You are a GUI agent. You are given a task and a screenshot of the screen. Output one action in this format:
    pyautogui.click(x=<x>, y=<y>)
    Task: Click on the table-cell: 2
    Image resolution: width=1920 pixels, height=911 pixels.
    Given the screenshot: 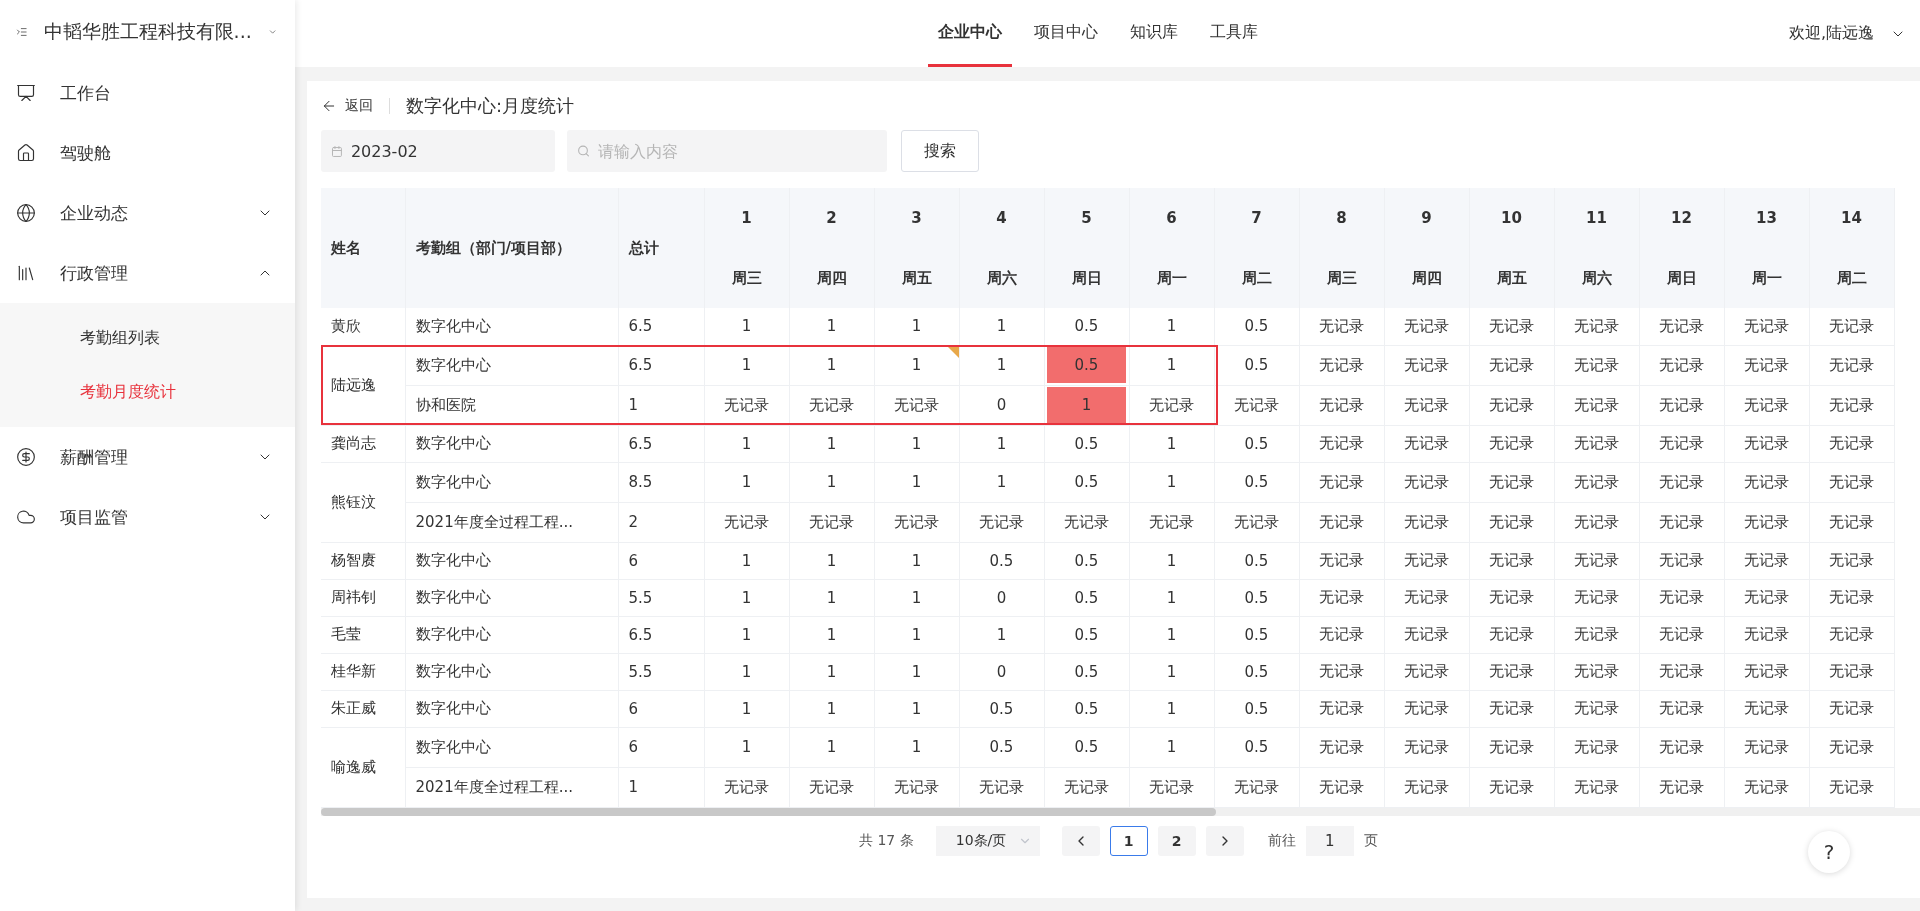 What is the action you would take?
    pyautogui.click(x=661, y=522)
    